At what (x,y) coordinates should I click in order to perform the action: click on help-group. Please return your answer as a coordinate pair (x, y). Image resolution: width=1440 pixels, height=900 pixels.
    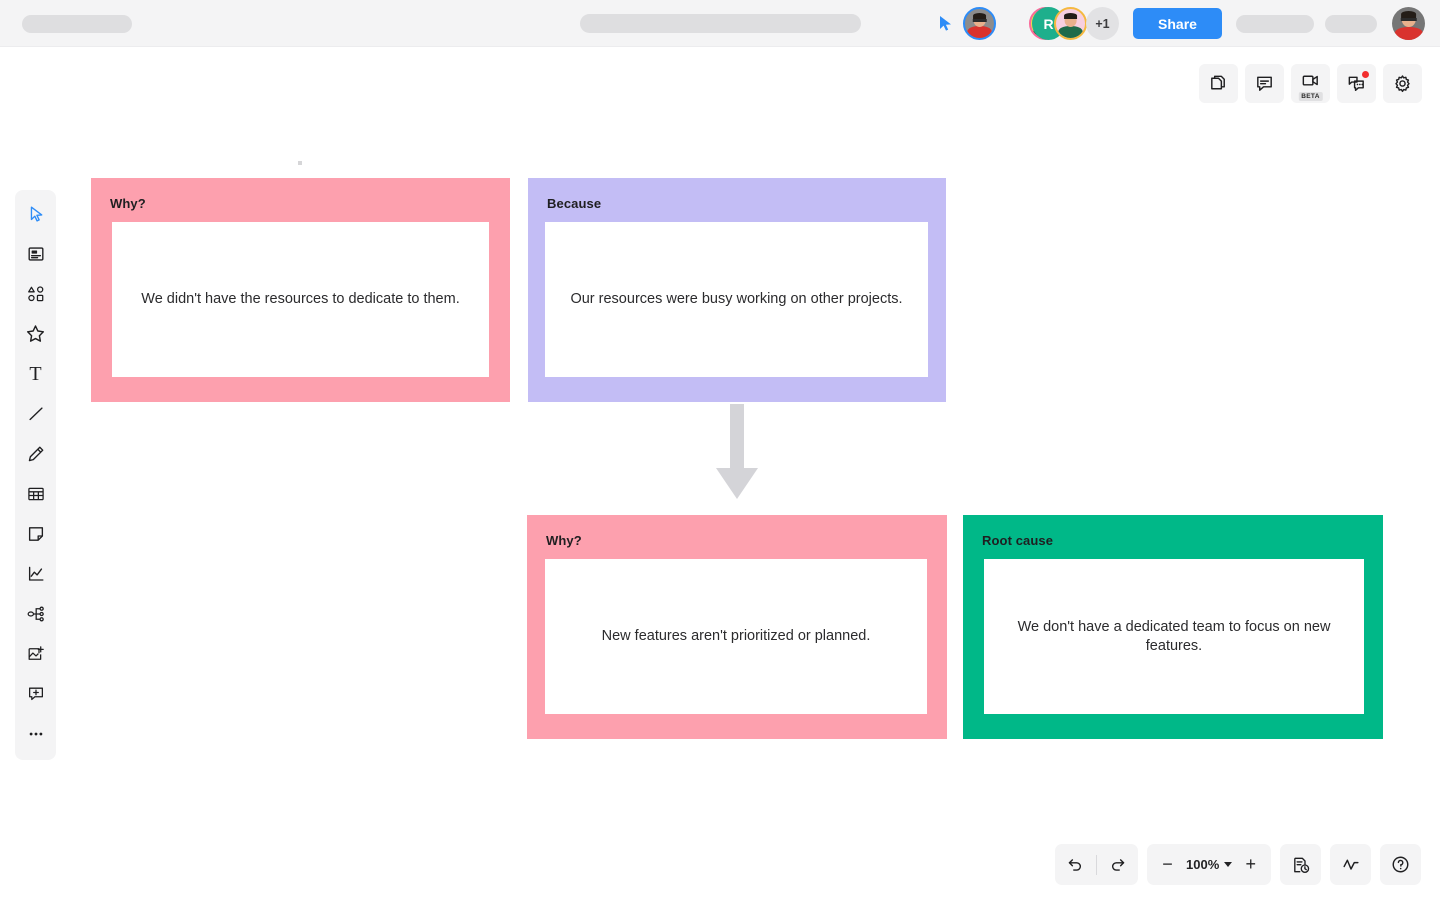
    Looking at the image, I should click on (1401, 864).